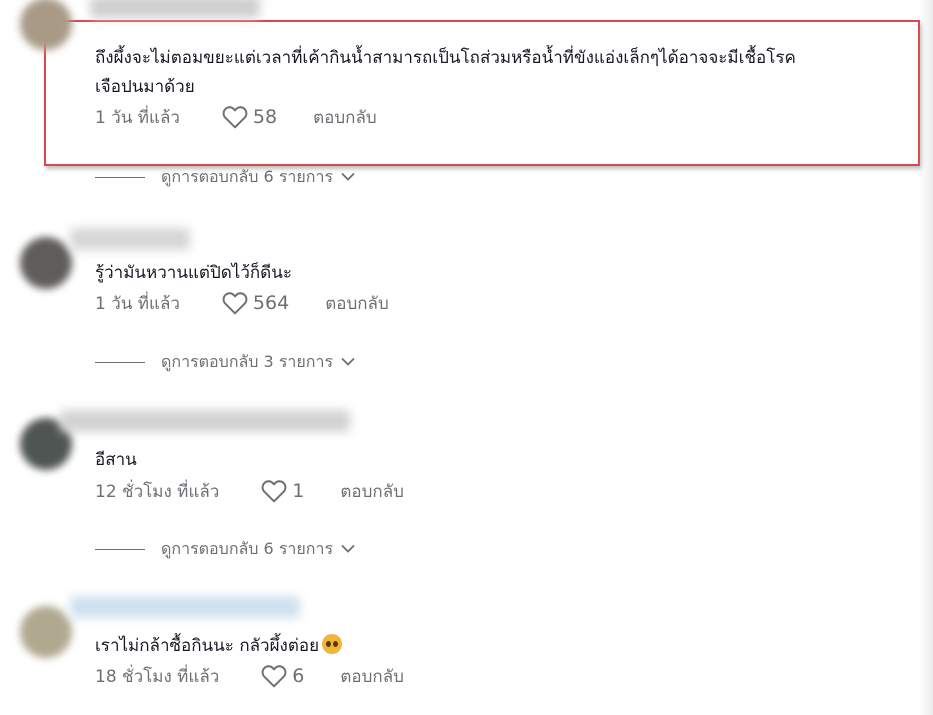 The width and height of the screenshot is (933, 715). I want to click on timestamp: 18 ชั่วโมง ที่แล้ว, so click(157, 676).